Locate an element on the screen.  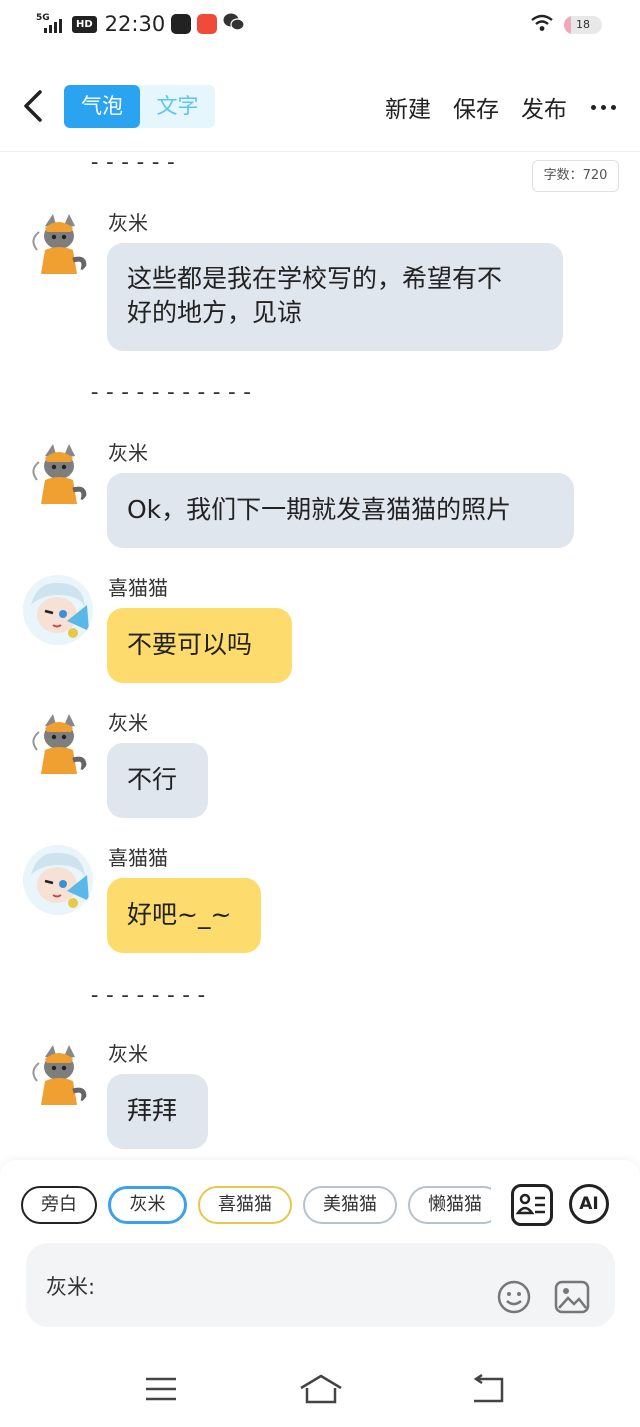
top-toolbar: 气泡 文字 新建 保存 发布 is located at coordinates (320, 107).